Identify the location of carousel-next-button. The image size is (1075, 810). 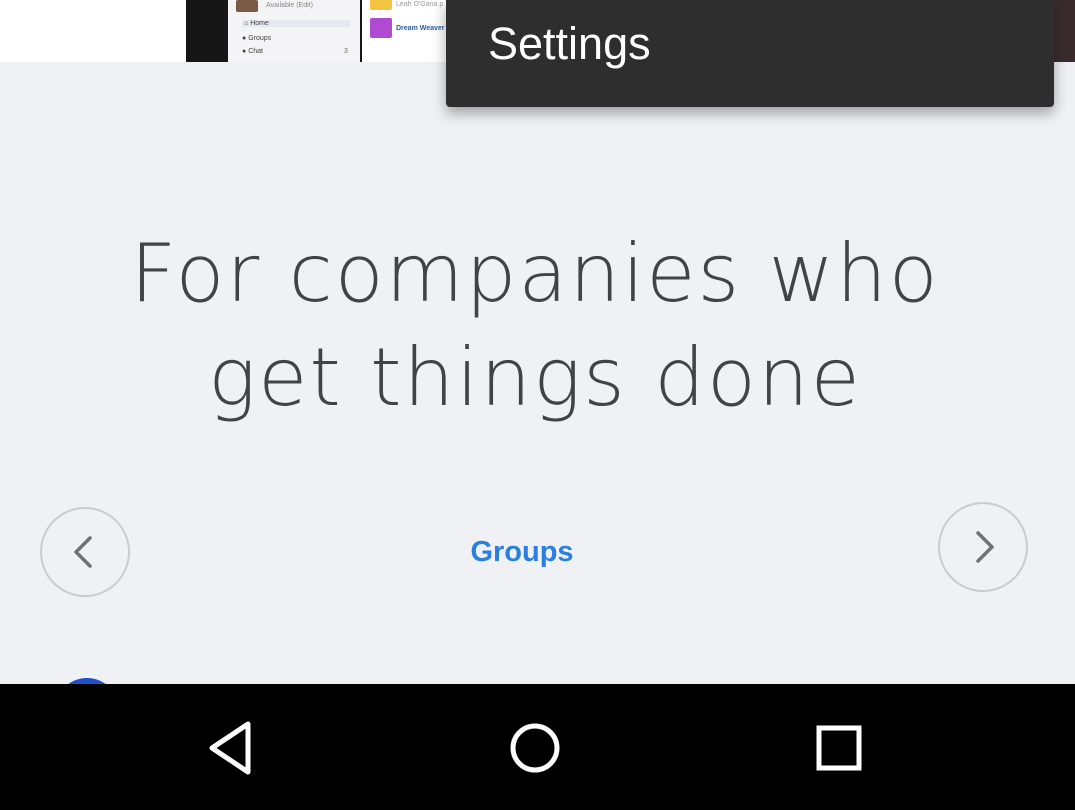
(983, 547).